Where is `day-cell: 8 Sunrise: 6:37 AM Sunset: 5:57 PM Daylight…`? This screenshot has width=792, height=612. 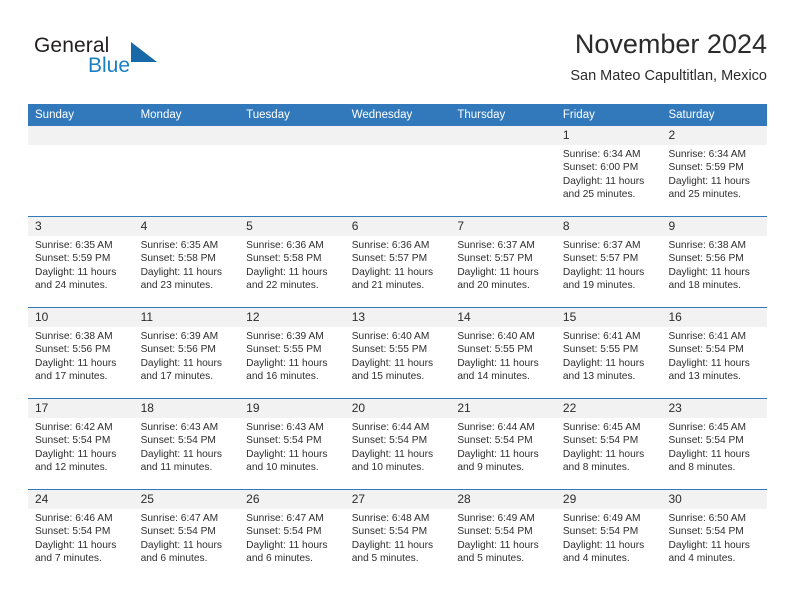 day-cell: 8 Sunrise: 6:37 AM Sunset: 5:57 PM Daylight… is located at coordinates (608, 262).